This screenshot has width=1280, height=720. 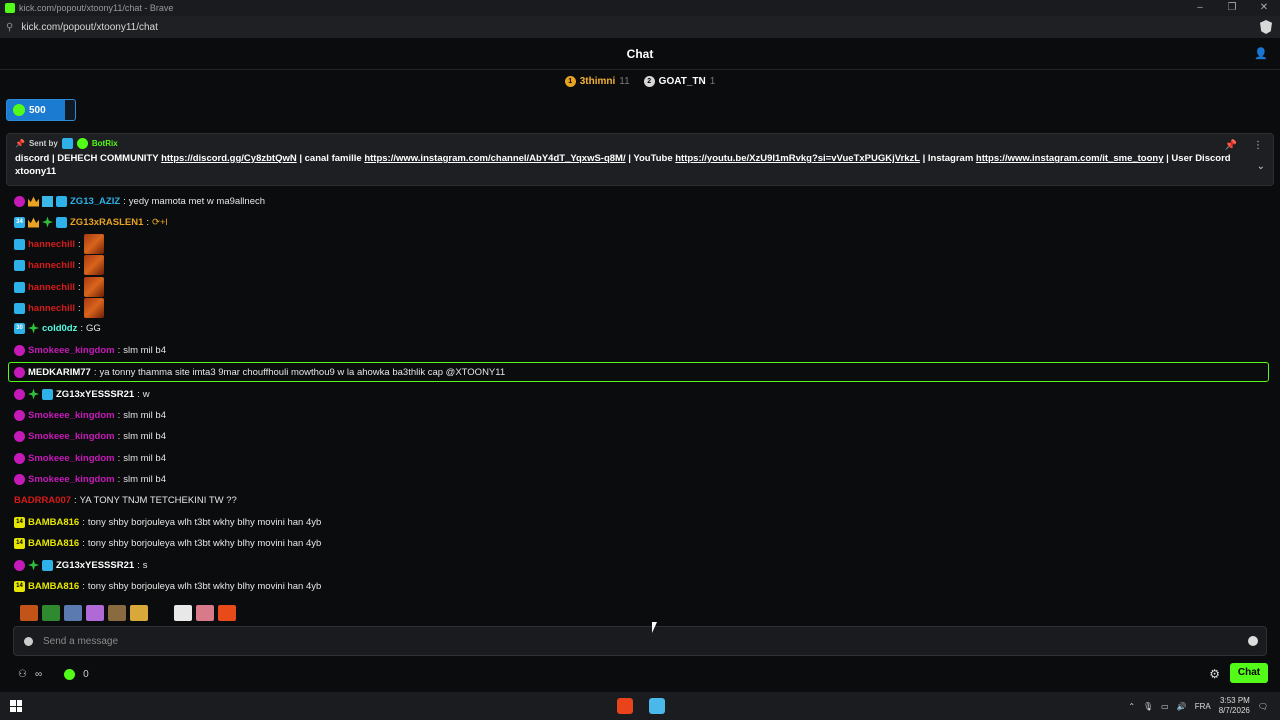 What do you see at coordinates (106, 222) in the screenshot?
I see `chat-username: ZG13xRASLEN1` at bounding box center [106, 222].